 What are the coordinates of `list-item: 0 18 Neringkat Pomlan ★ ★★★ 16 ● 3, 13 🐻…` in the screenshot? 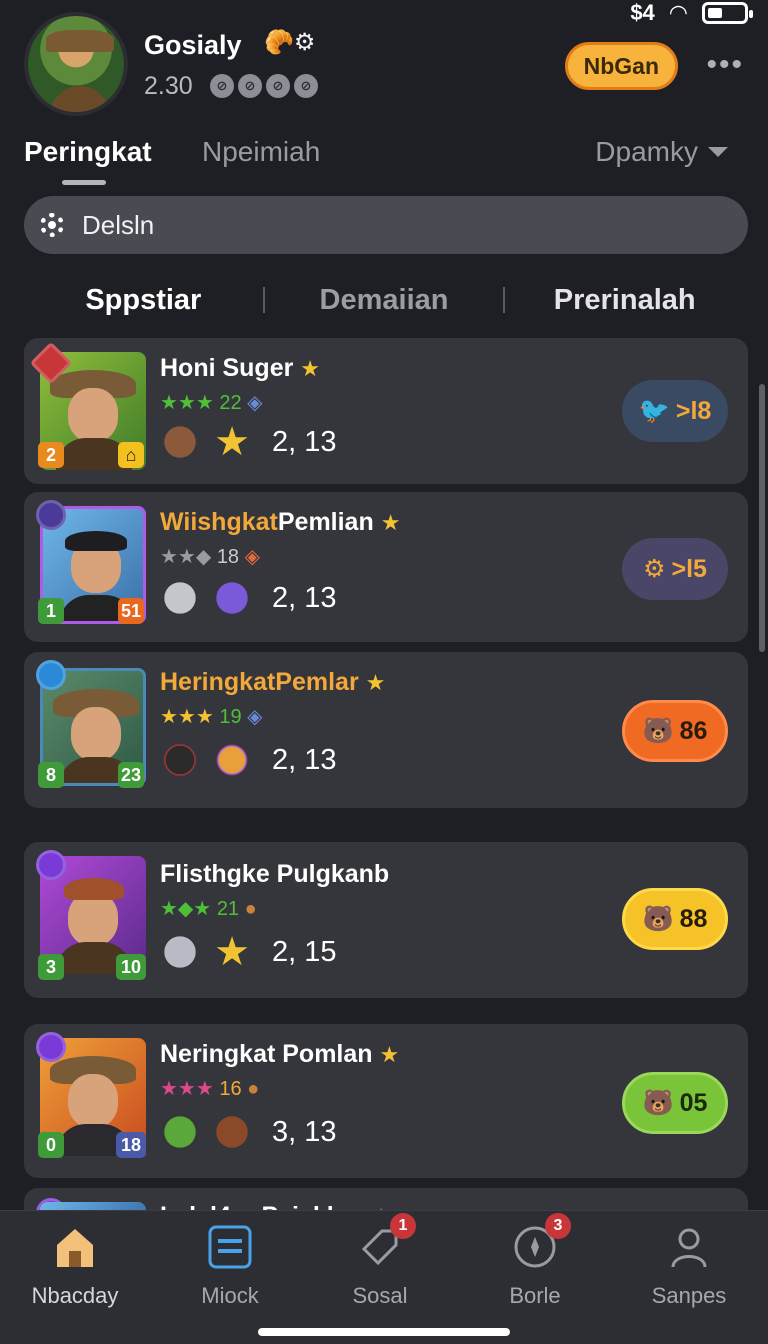 It's located at (386, 1101).